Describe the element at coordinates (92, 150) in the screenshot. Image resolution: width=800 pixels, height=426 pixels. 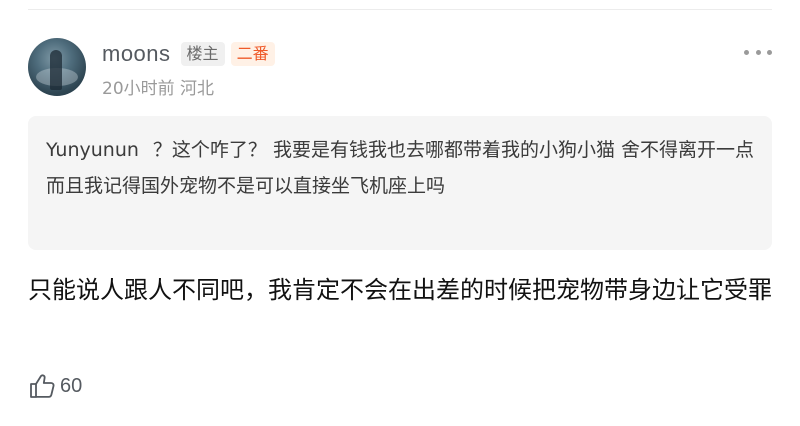
I see `quote-author: Yunyunun` at that location.